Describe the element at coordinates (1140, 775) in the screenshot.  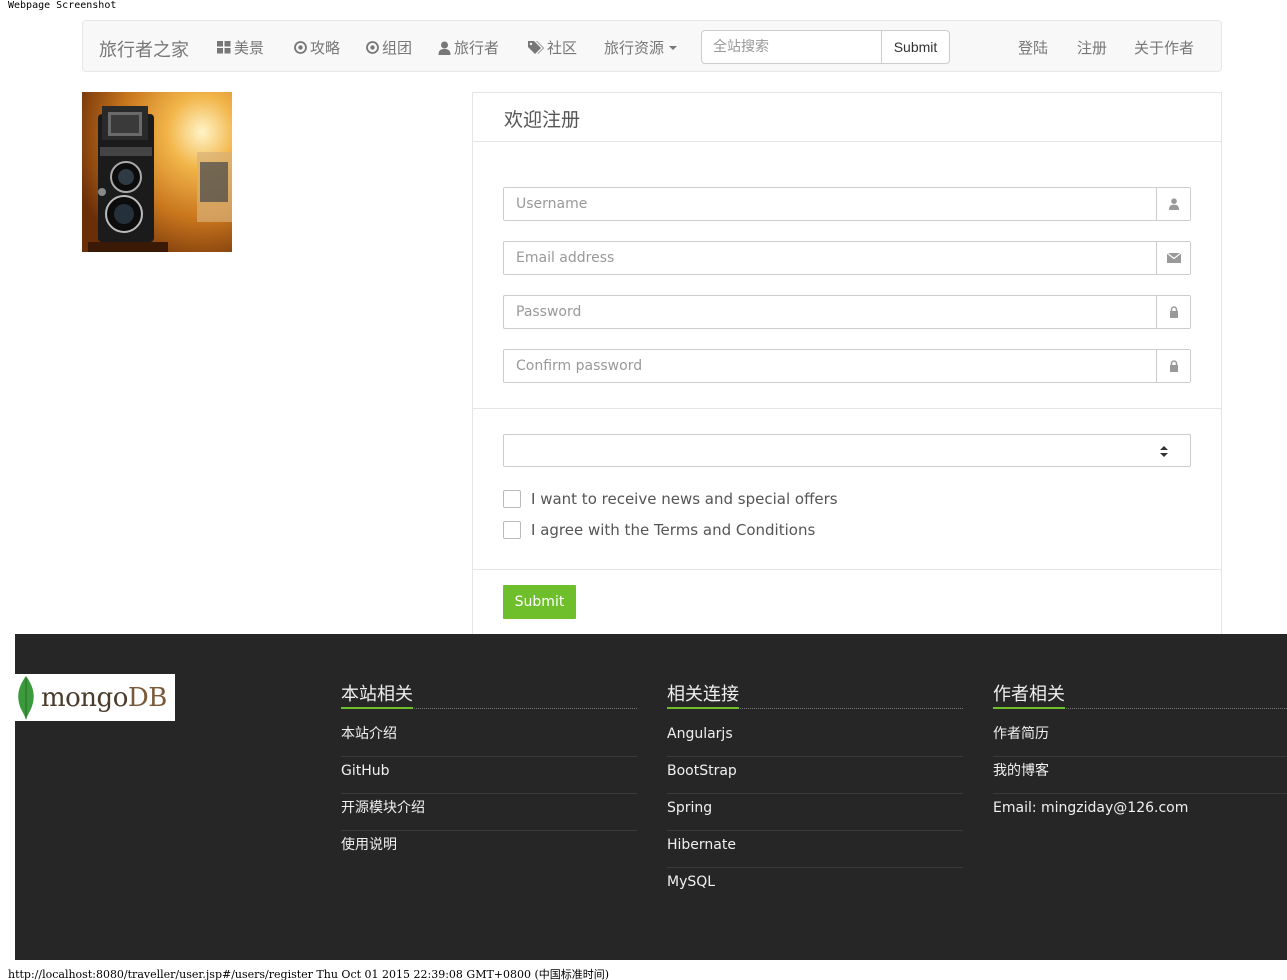
I see `footer-link: 我的博客` at that location.